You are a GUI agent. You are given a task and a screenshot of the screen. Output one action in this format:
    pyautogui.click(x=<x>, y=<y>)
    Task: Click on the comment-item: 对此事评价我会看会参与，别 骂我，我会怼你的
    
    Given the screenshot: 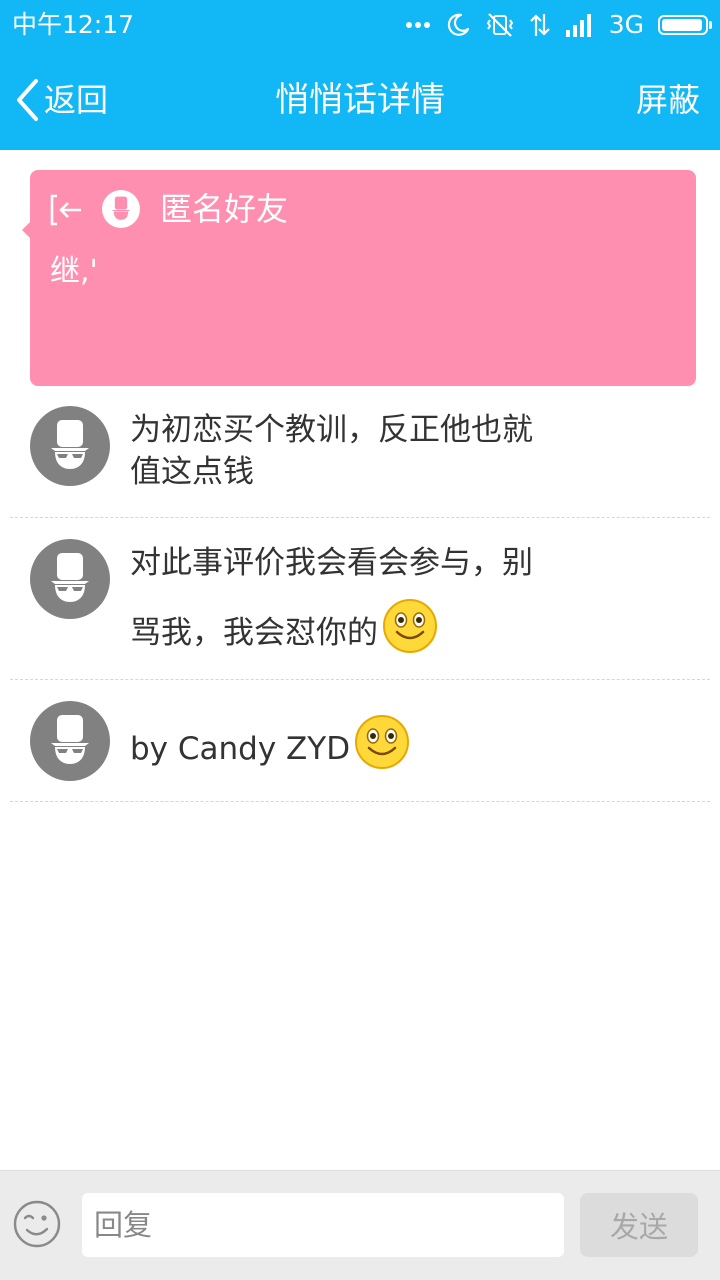 What is the action you would take?
    pyautogui.click(x=360, y=599)
    